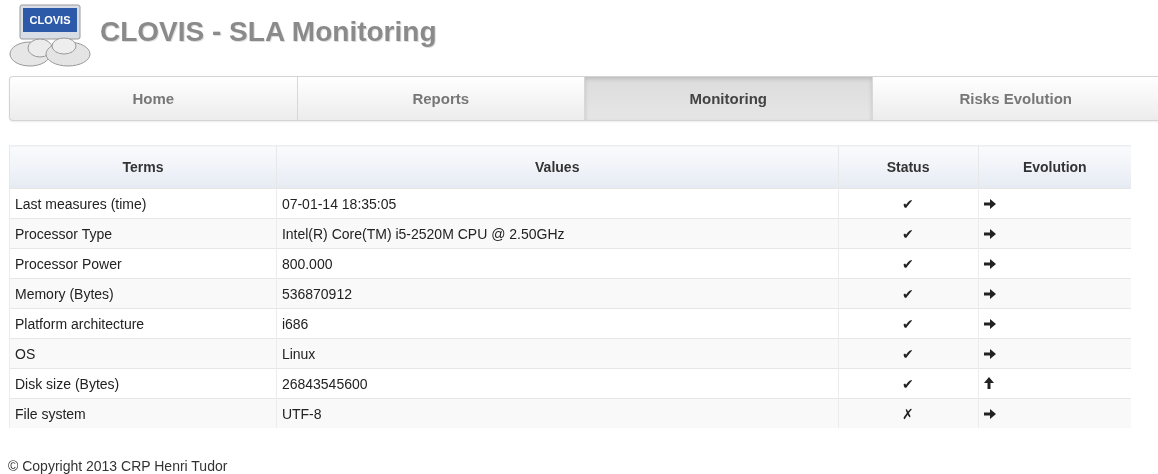 Image resolution: width=1158 pixels, height=474 pixels. I want to click on table-cell: 800.000, so click(557, 263).